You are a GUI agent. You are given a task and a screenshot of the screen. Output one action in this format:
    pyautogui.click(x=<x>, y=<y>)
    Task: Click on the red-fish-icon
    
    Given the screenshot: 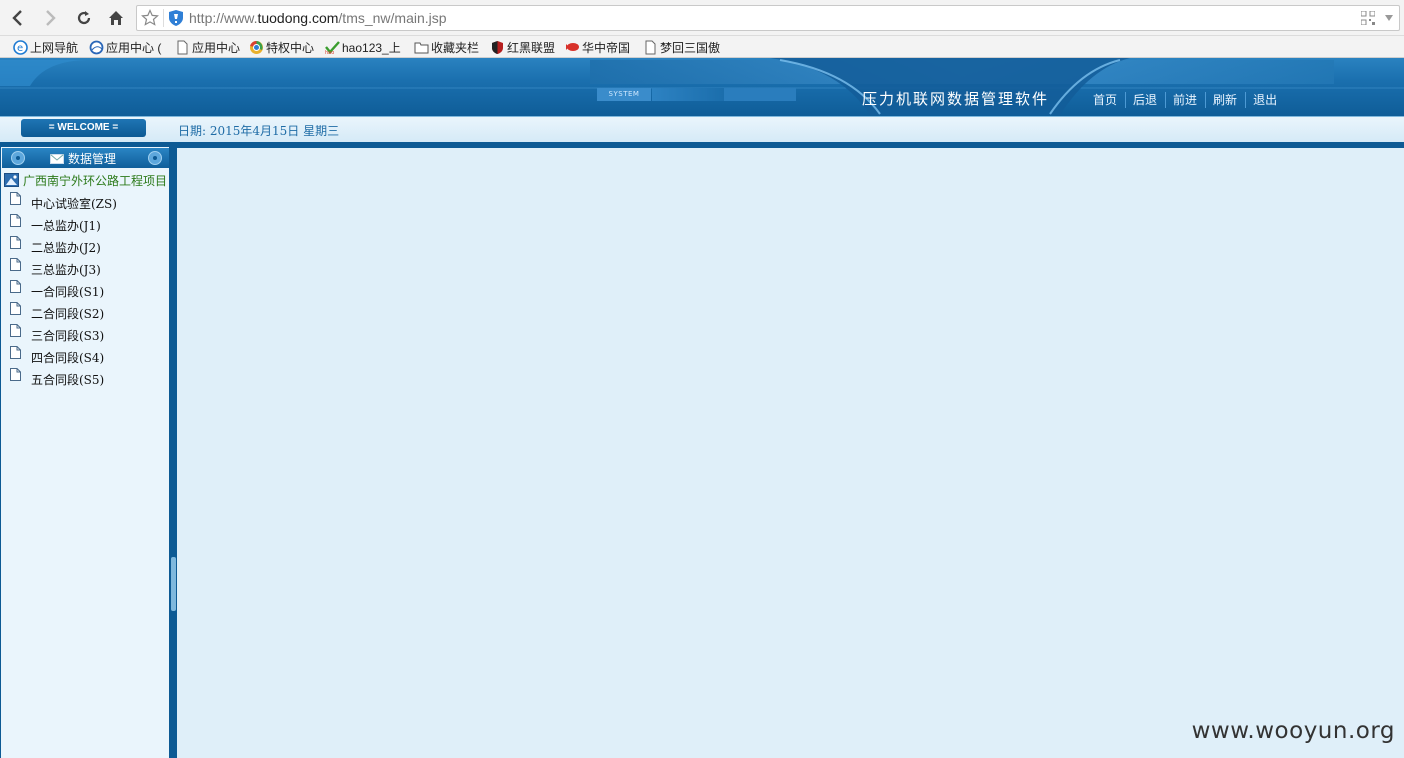 What is the action you would take?
    pyautogui.click(x=572, y=47)
    